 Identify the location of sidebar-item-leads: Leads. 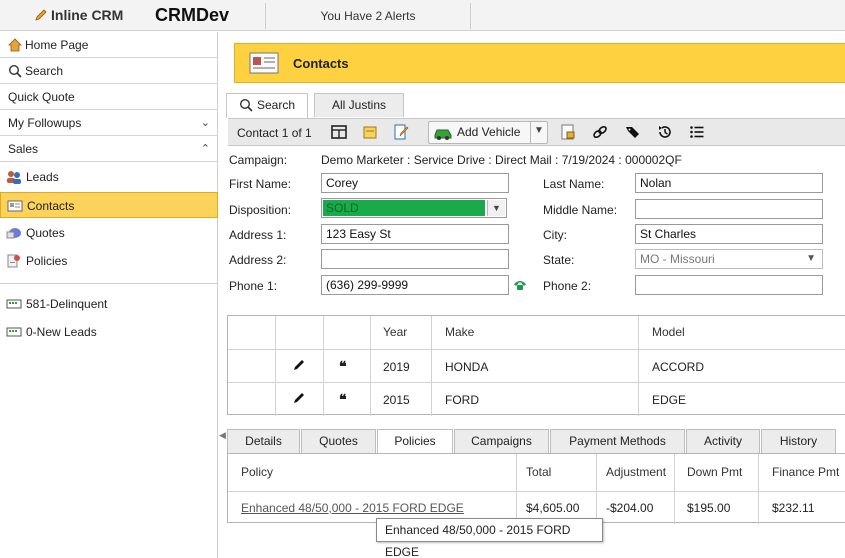
(109, 177).